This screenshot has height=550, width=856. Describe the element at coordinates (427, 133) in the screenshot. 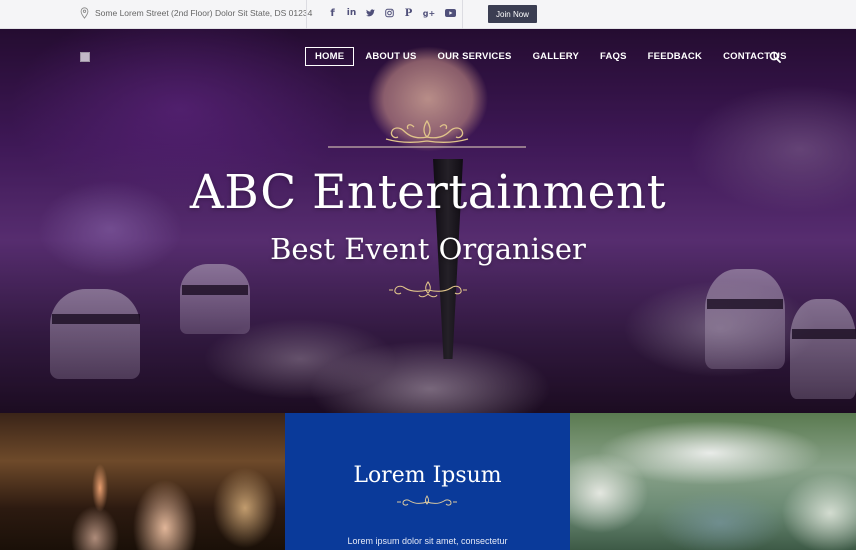

I see `ornament-divider` at that location.